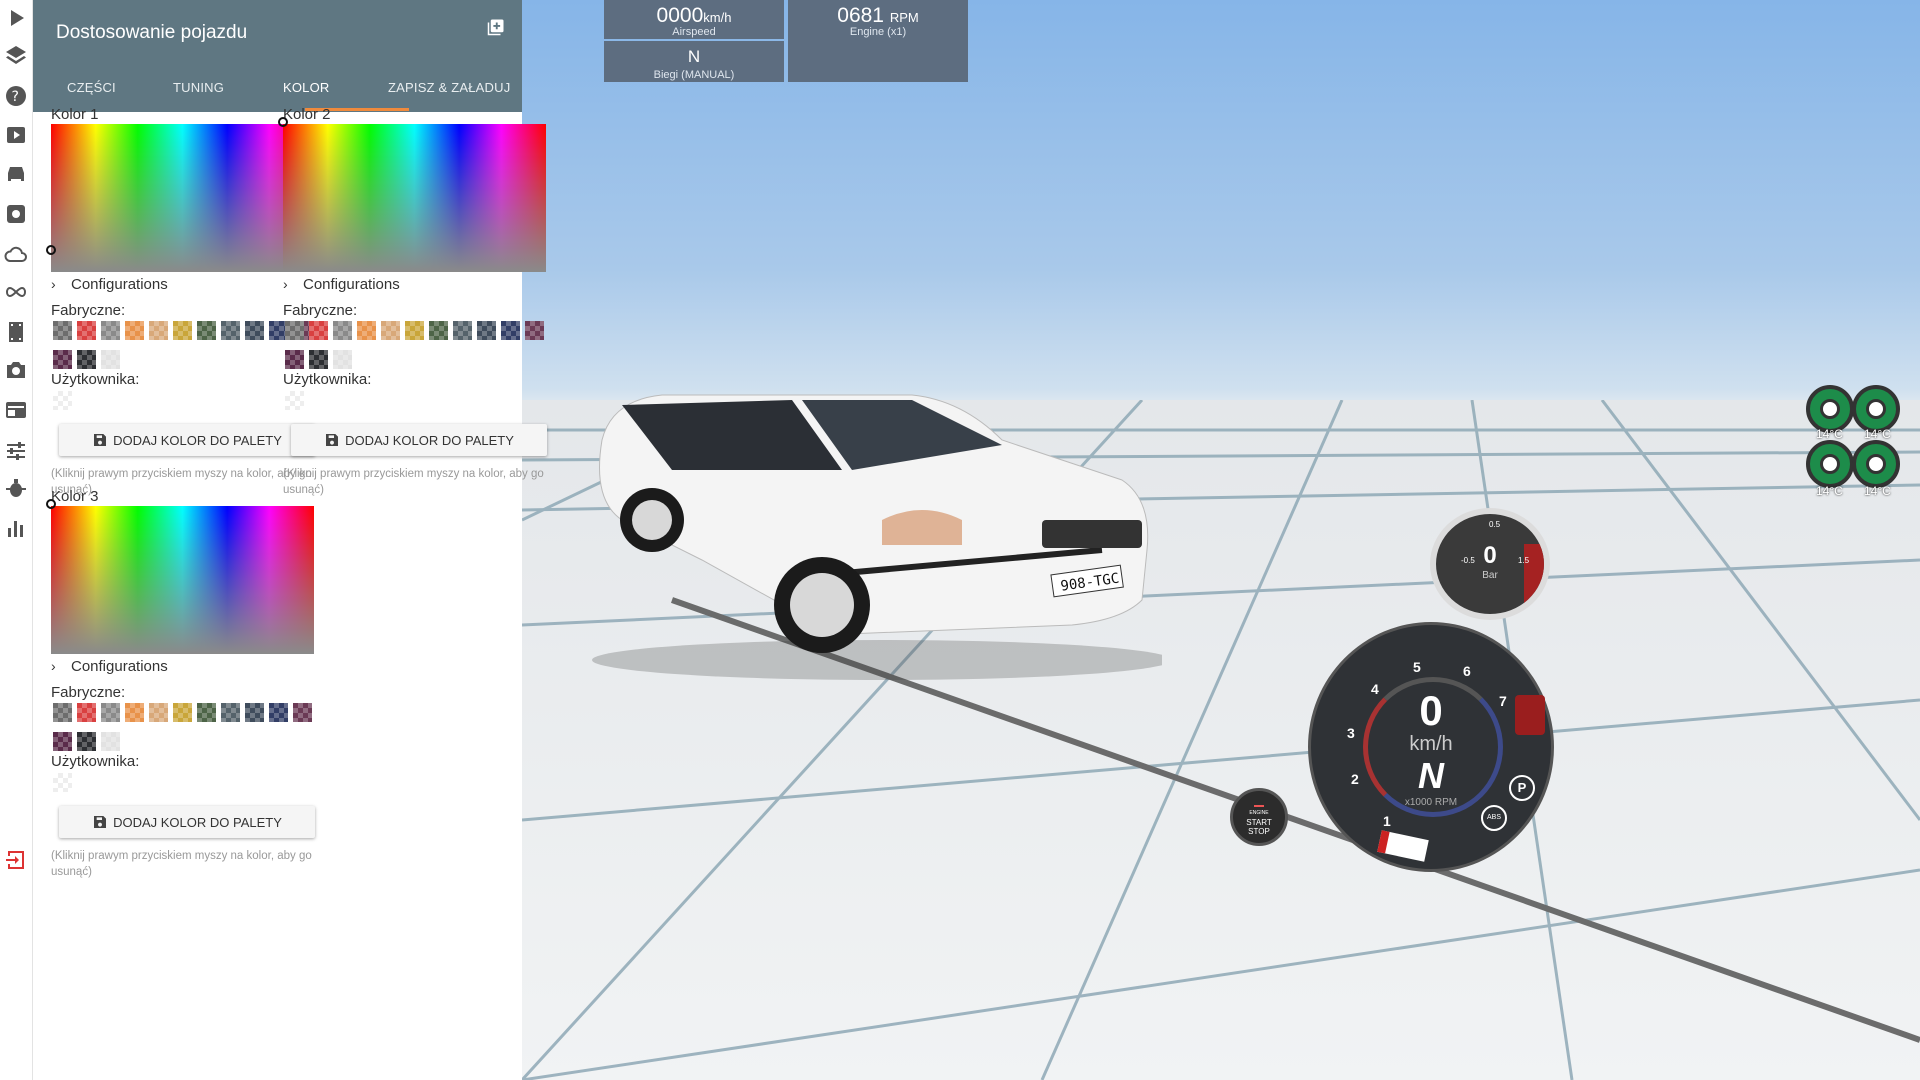 The image size is (1920, 1080). What do you see at coordinates (1259, 817) in the screenshot?
I see `engine-start-stop-button: ENGINE START STOP` at bounding box center [1259, 817].